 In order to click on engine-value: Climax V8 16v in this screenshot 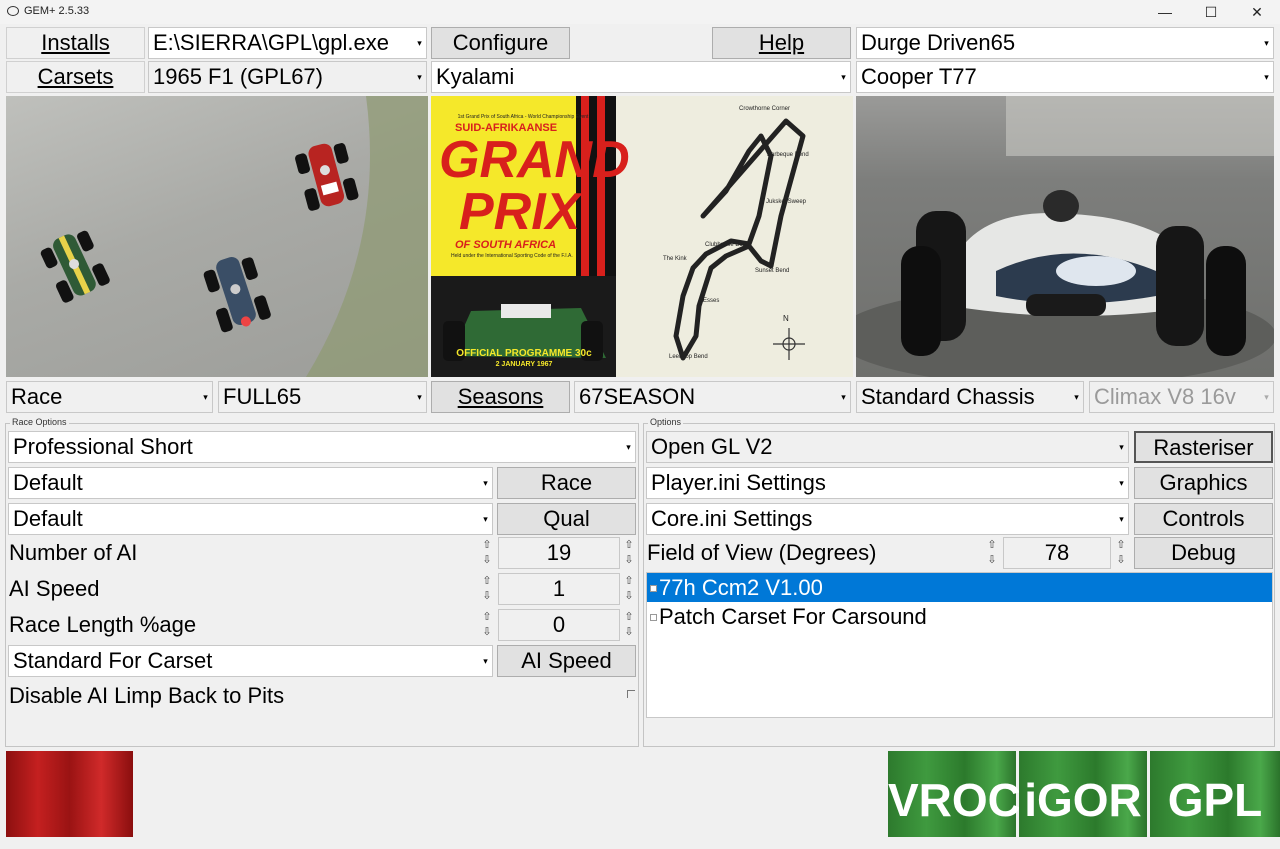, I will do `click(1165, 396)`.